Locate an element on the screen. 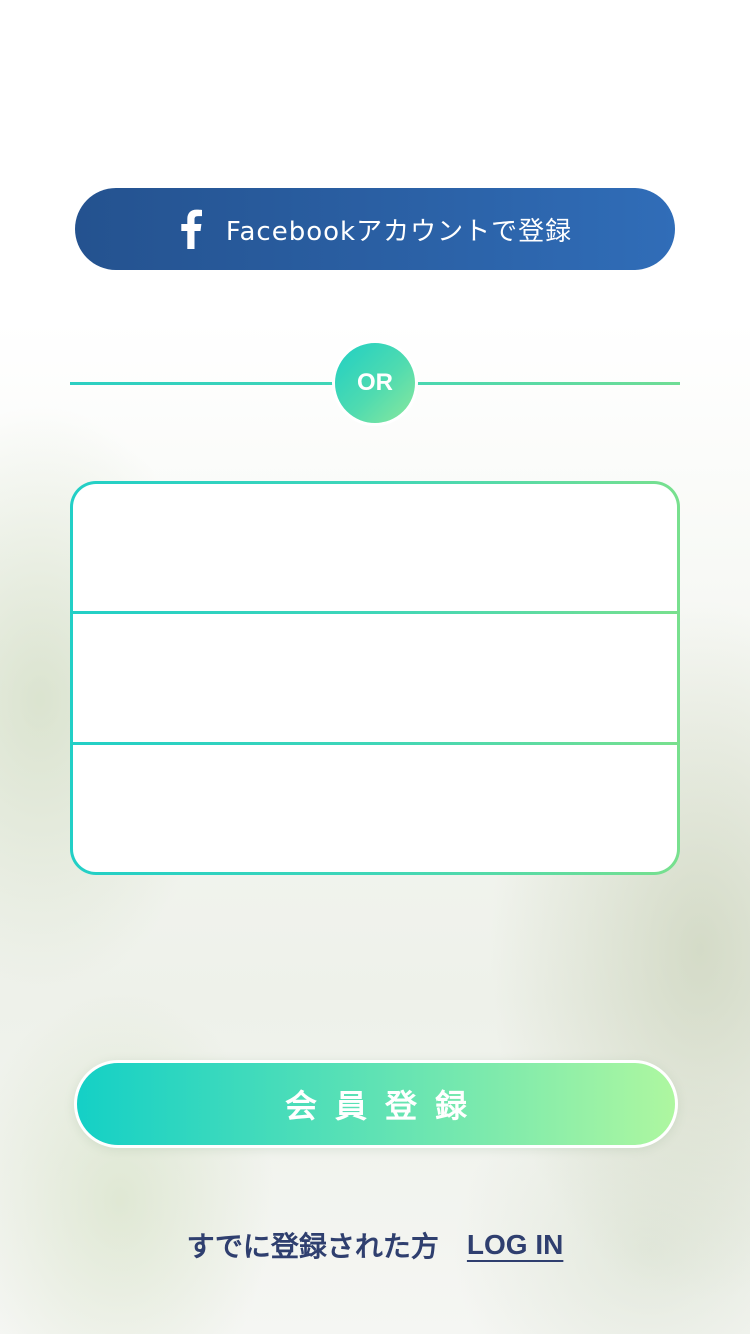 This screenshot has width=750, height=1334. or-badge: OR is located at coordinates (375, 383).